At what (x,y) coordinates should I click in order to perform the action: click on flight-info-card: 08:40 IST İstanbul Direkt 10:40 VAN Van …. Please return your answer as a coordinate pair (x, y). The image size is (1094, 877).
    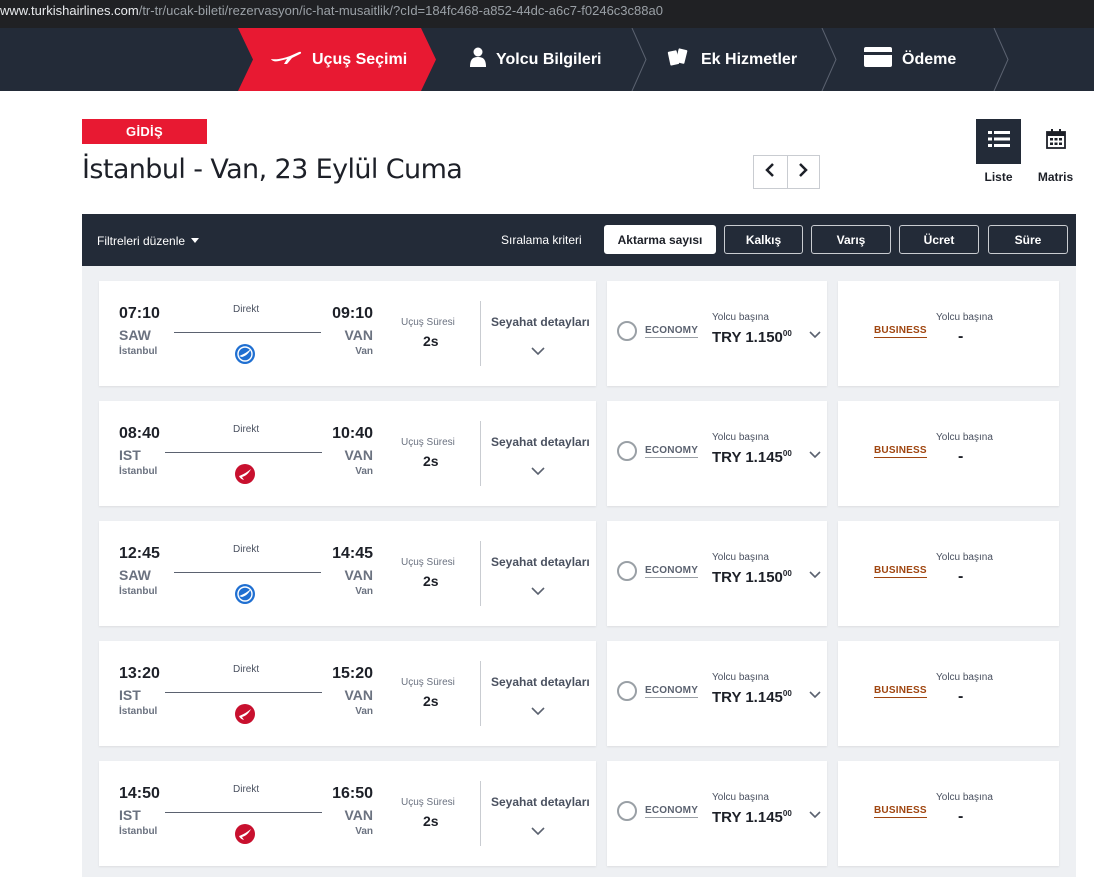
    Looking at the image, I should click on (347, 453).